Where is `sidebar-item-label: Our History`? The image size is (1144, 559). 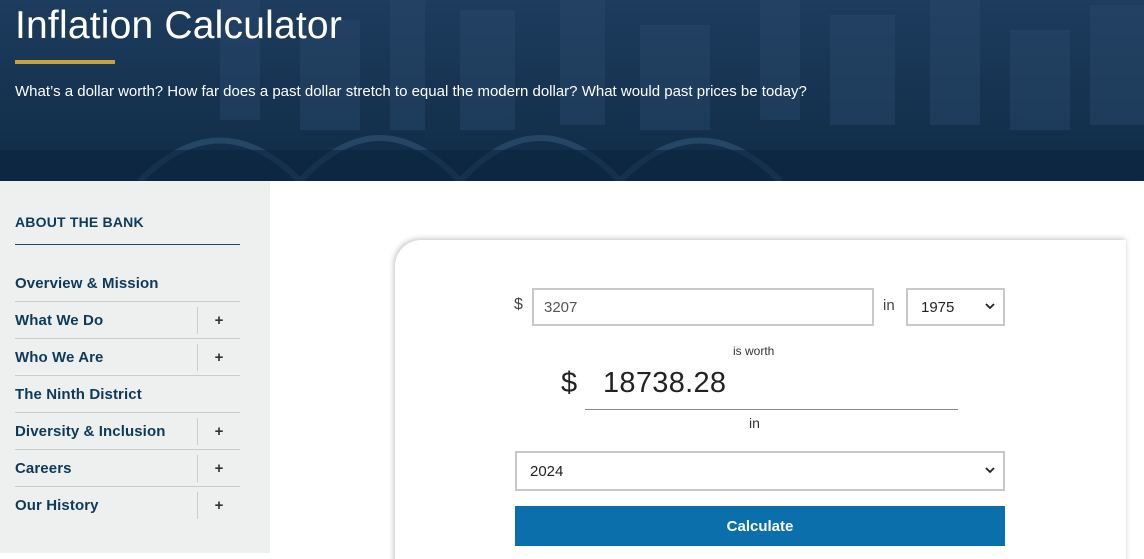
sidebar-item-label: Our History is located at coordinates (57, 505).